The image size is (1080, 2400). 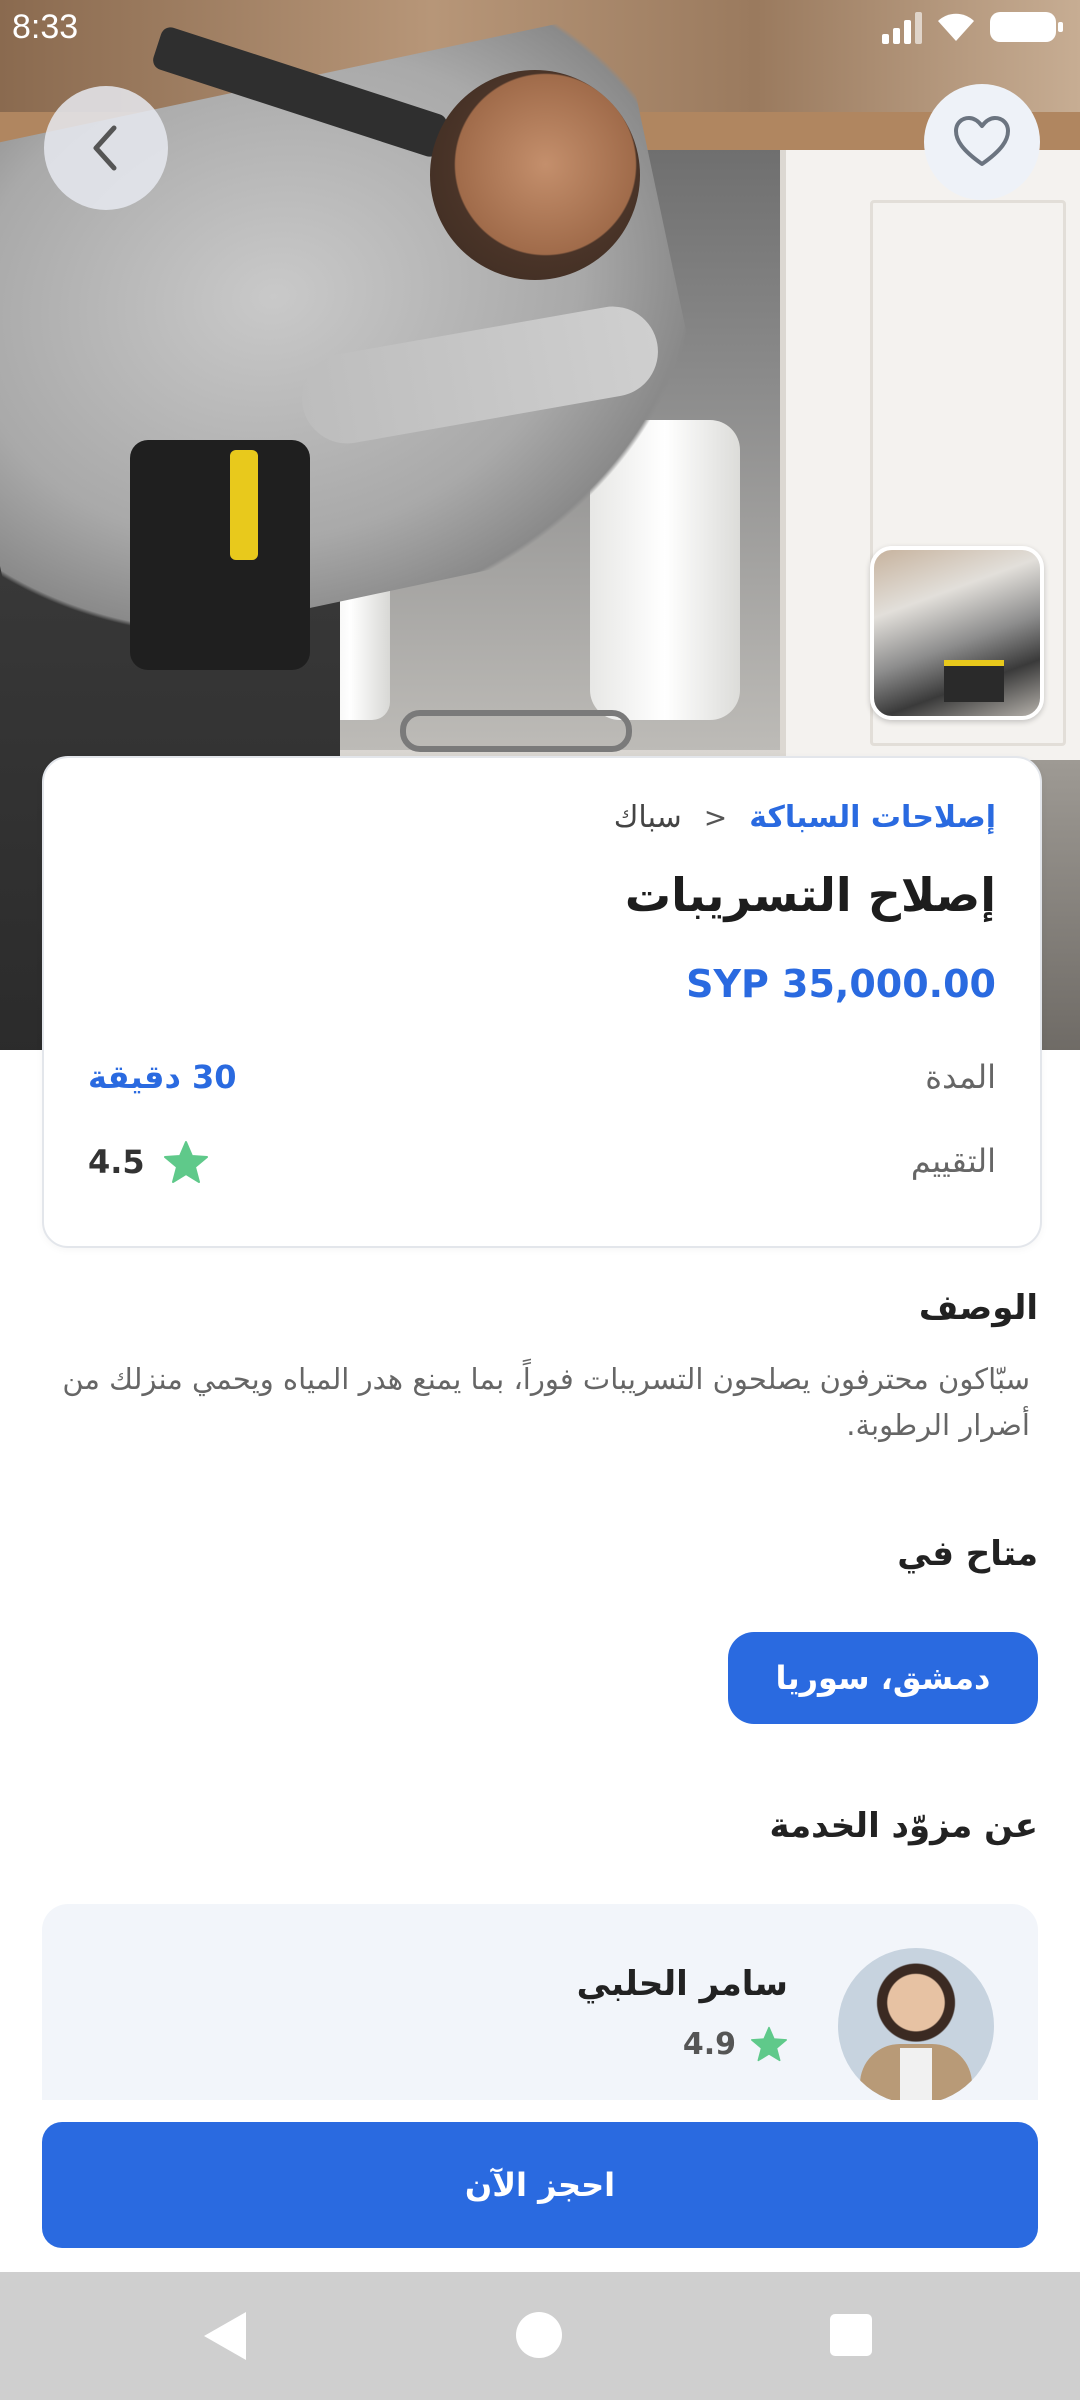 I want to click on back-icon, so click(x=105, y=148).